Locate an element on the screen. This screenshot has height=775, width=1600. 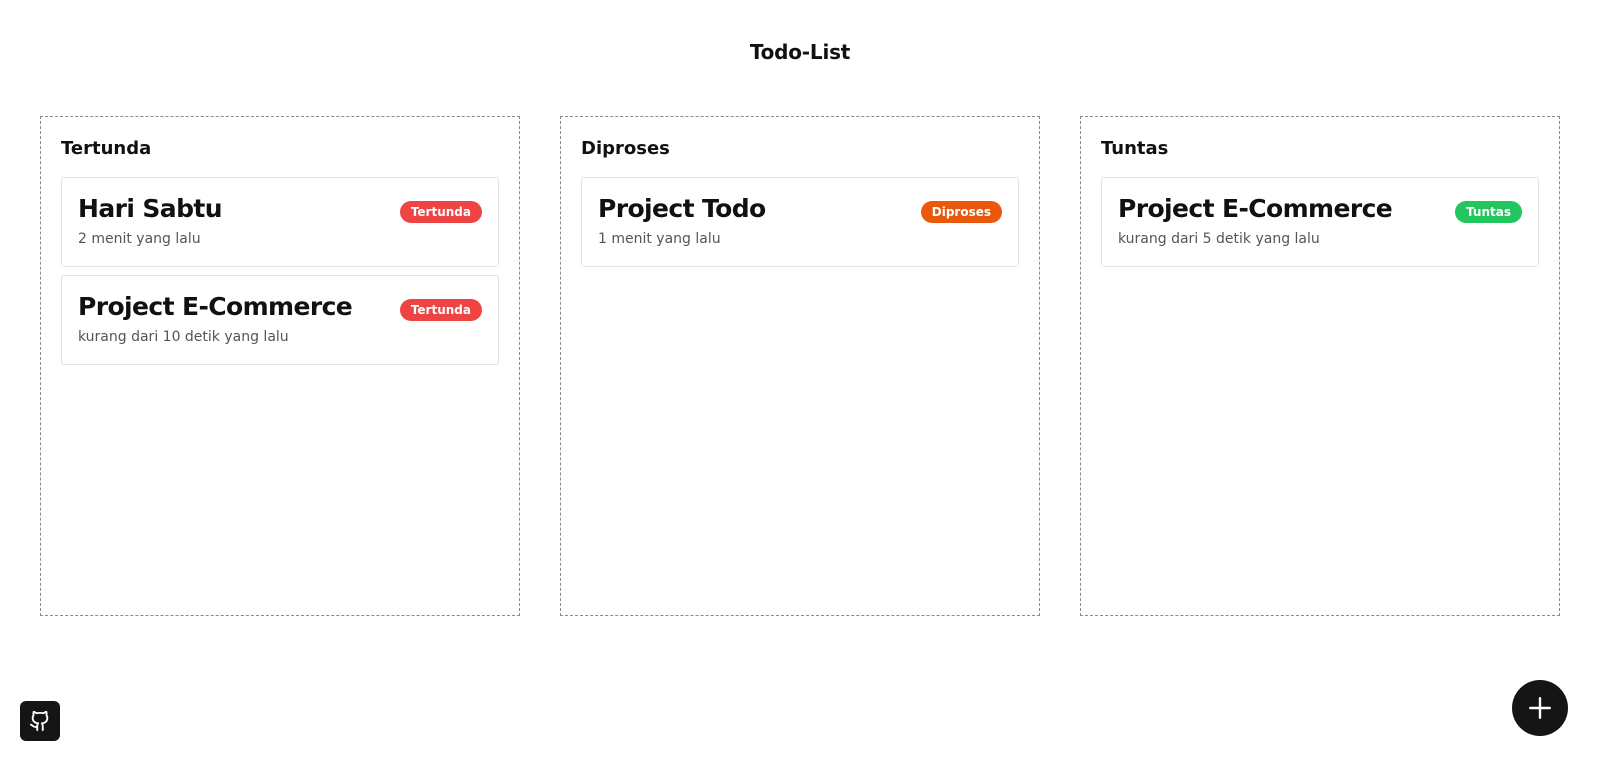
status-badge: Tuntas is located at coordinates (1488, 212).